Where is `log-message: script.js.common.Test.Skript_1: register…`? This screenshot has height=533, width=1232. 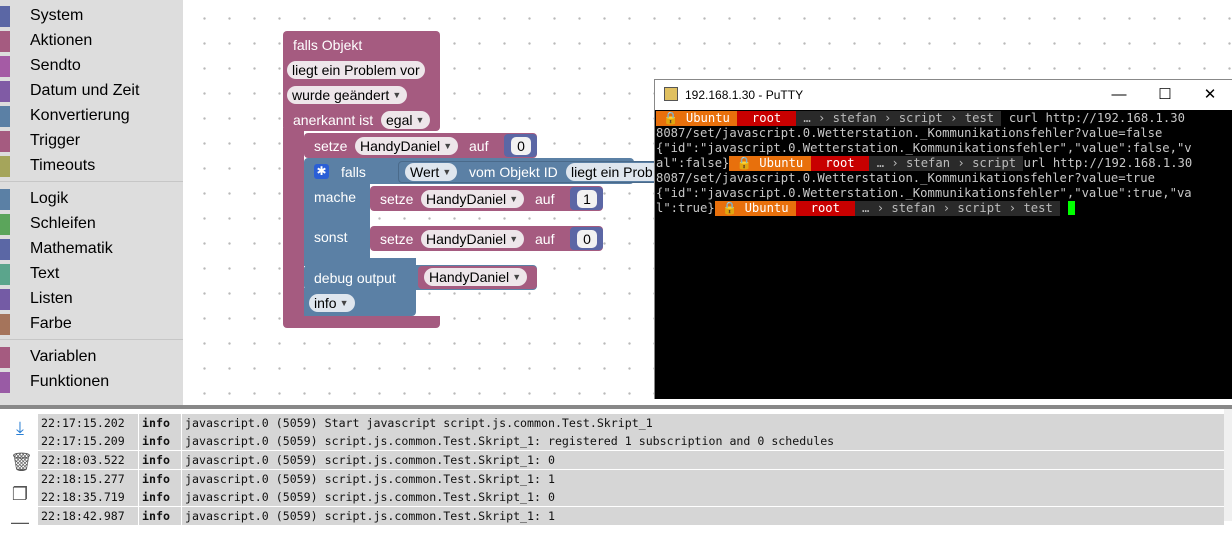
log-message: script.js.common.Test.Skript_1: register… is located at coordinates (579, 441).